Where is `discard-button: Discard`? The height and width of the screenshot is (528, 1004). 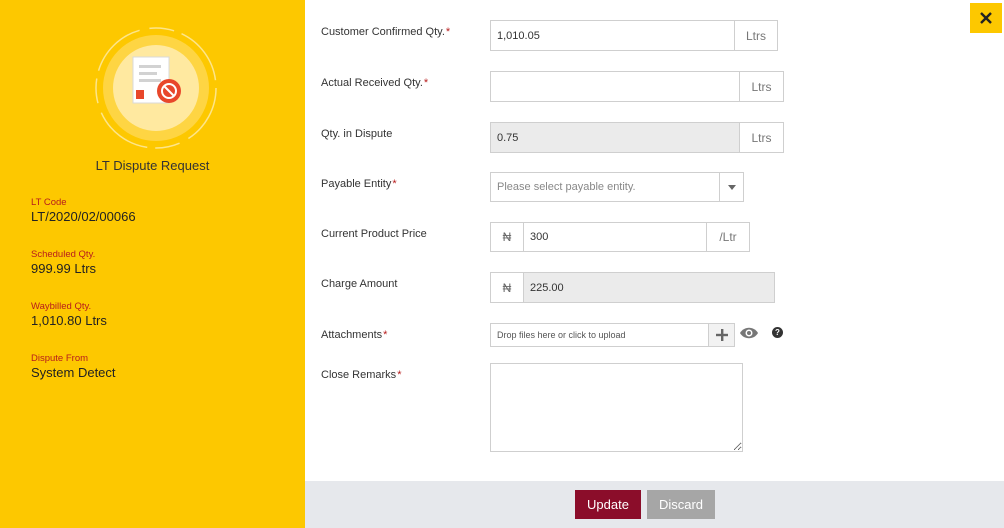
discard-button: Discard is located at coordinates (681, 504).